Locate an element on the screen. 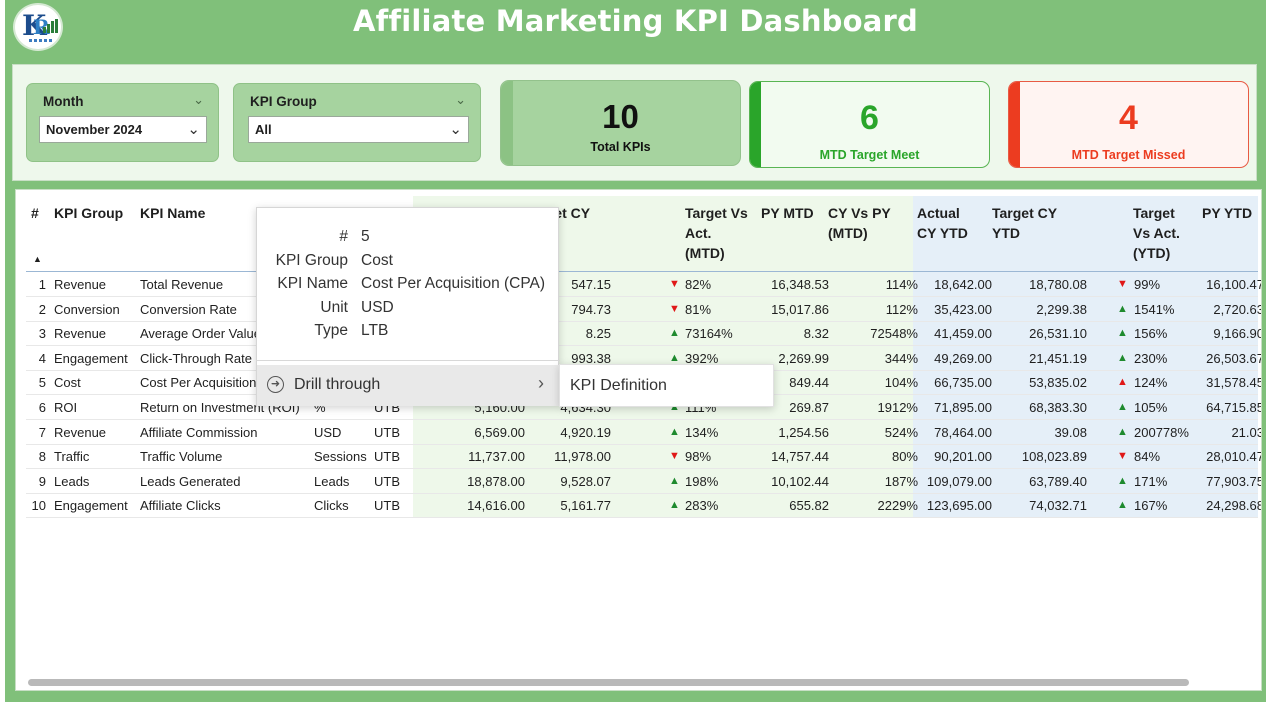  cell-target-vs-act-ytd: 167% is located at coordinates (1151, 506).